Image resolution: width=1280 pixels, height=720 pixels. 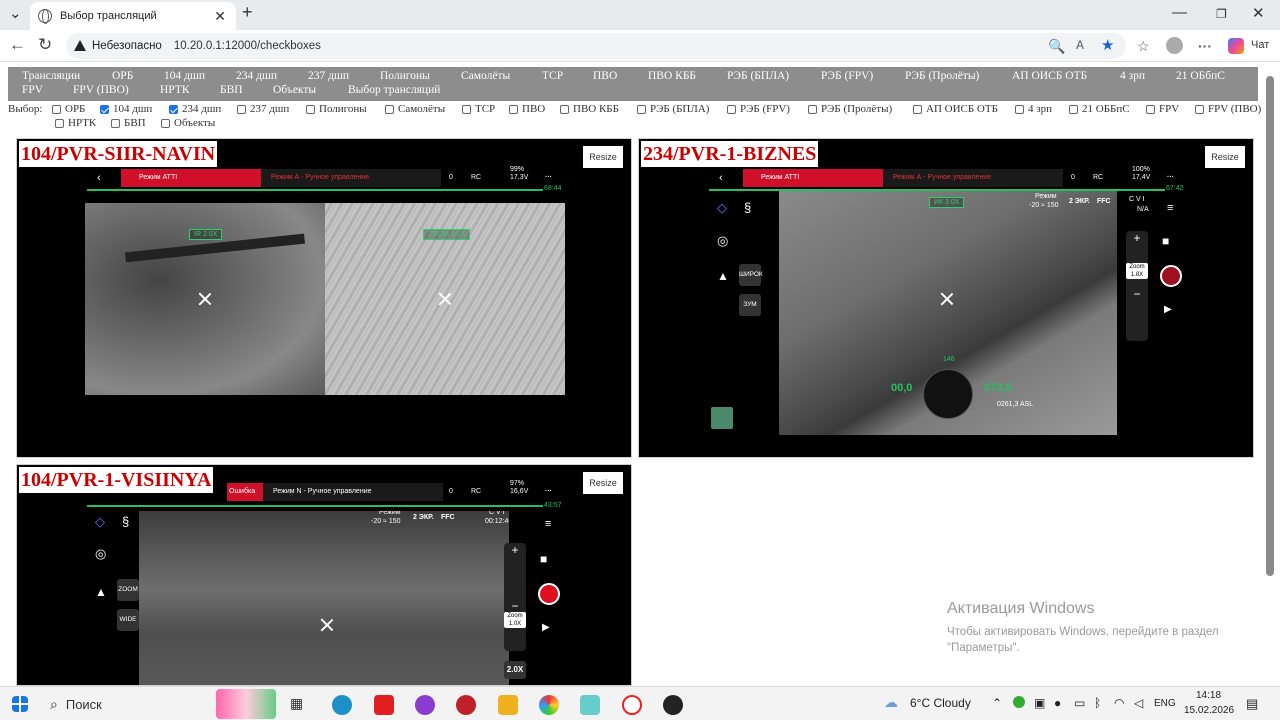 I want to click on file-explorer-icon, so click(x=508, y=705).